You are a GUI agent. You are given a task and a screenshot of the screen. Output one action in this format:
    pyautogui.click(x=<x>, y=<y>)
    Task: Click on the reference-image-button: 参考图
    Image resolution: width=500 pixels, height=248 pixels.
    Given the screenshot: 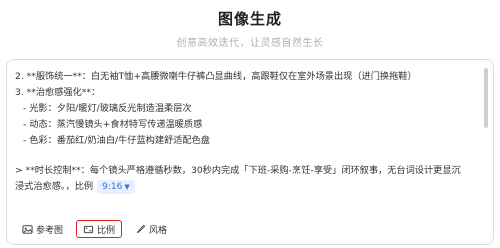 What is the action you would take?
    pyautogui.click(x=43, y=229)
    